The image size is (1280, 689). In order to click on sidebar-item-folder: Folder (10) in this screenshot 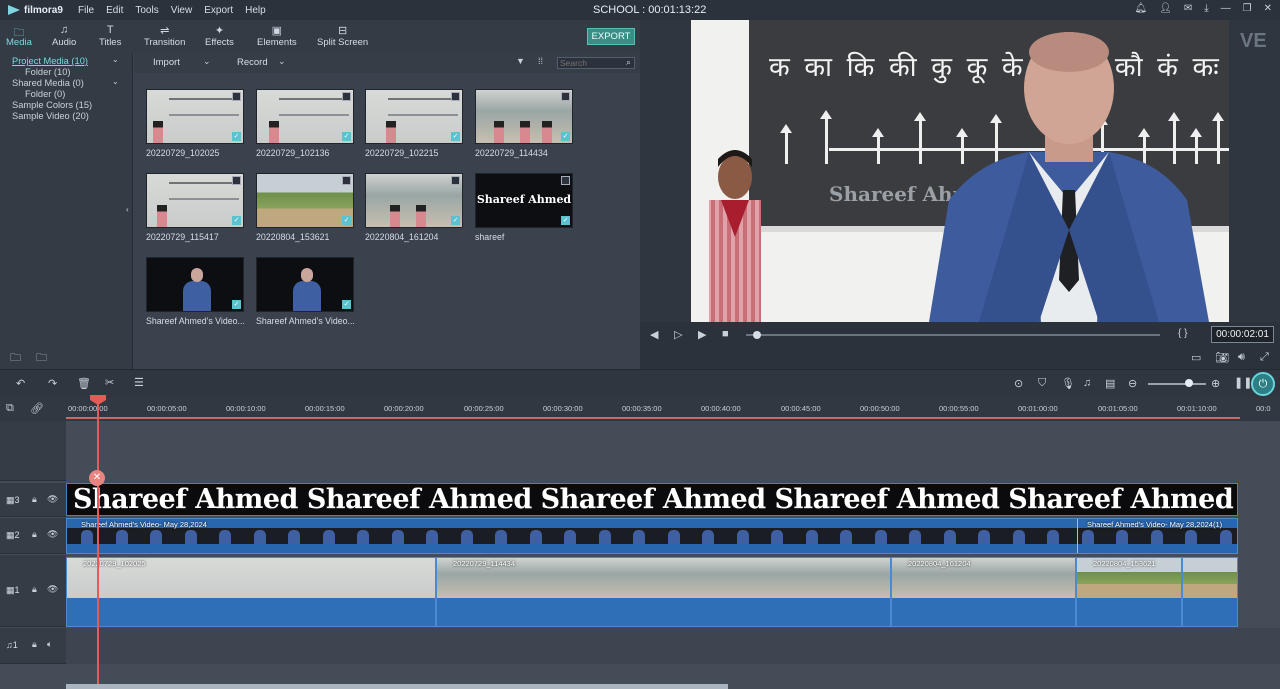, I will do `click(47, 72)`.